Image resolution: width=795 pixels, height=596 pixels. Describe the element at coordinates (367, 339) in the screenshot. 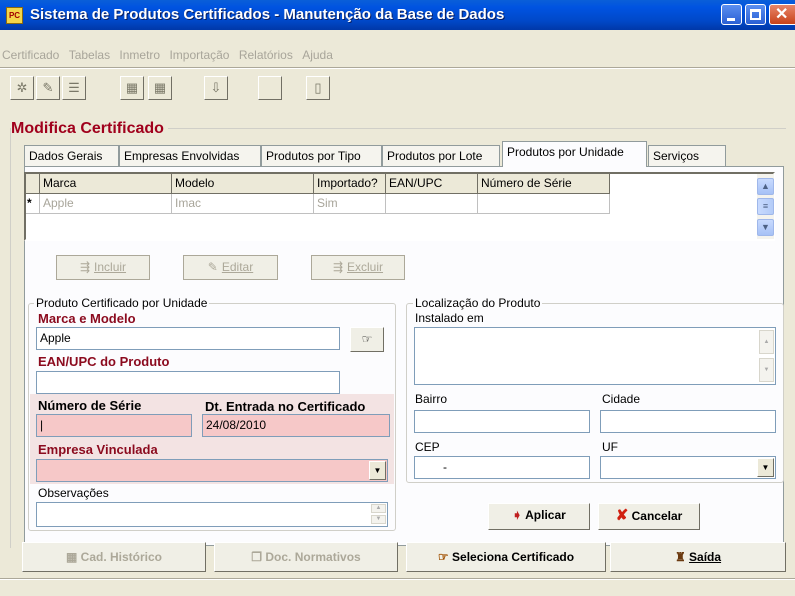

I see `lookup-brand-button: ☞` at that location.